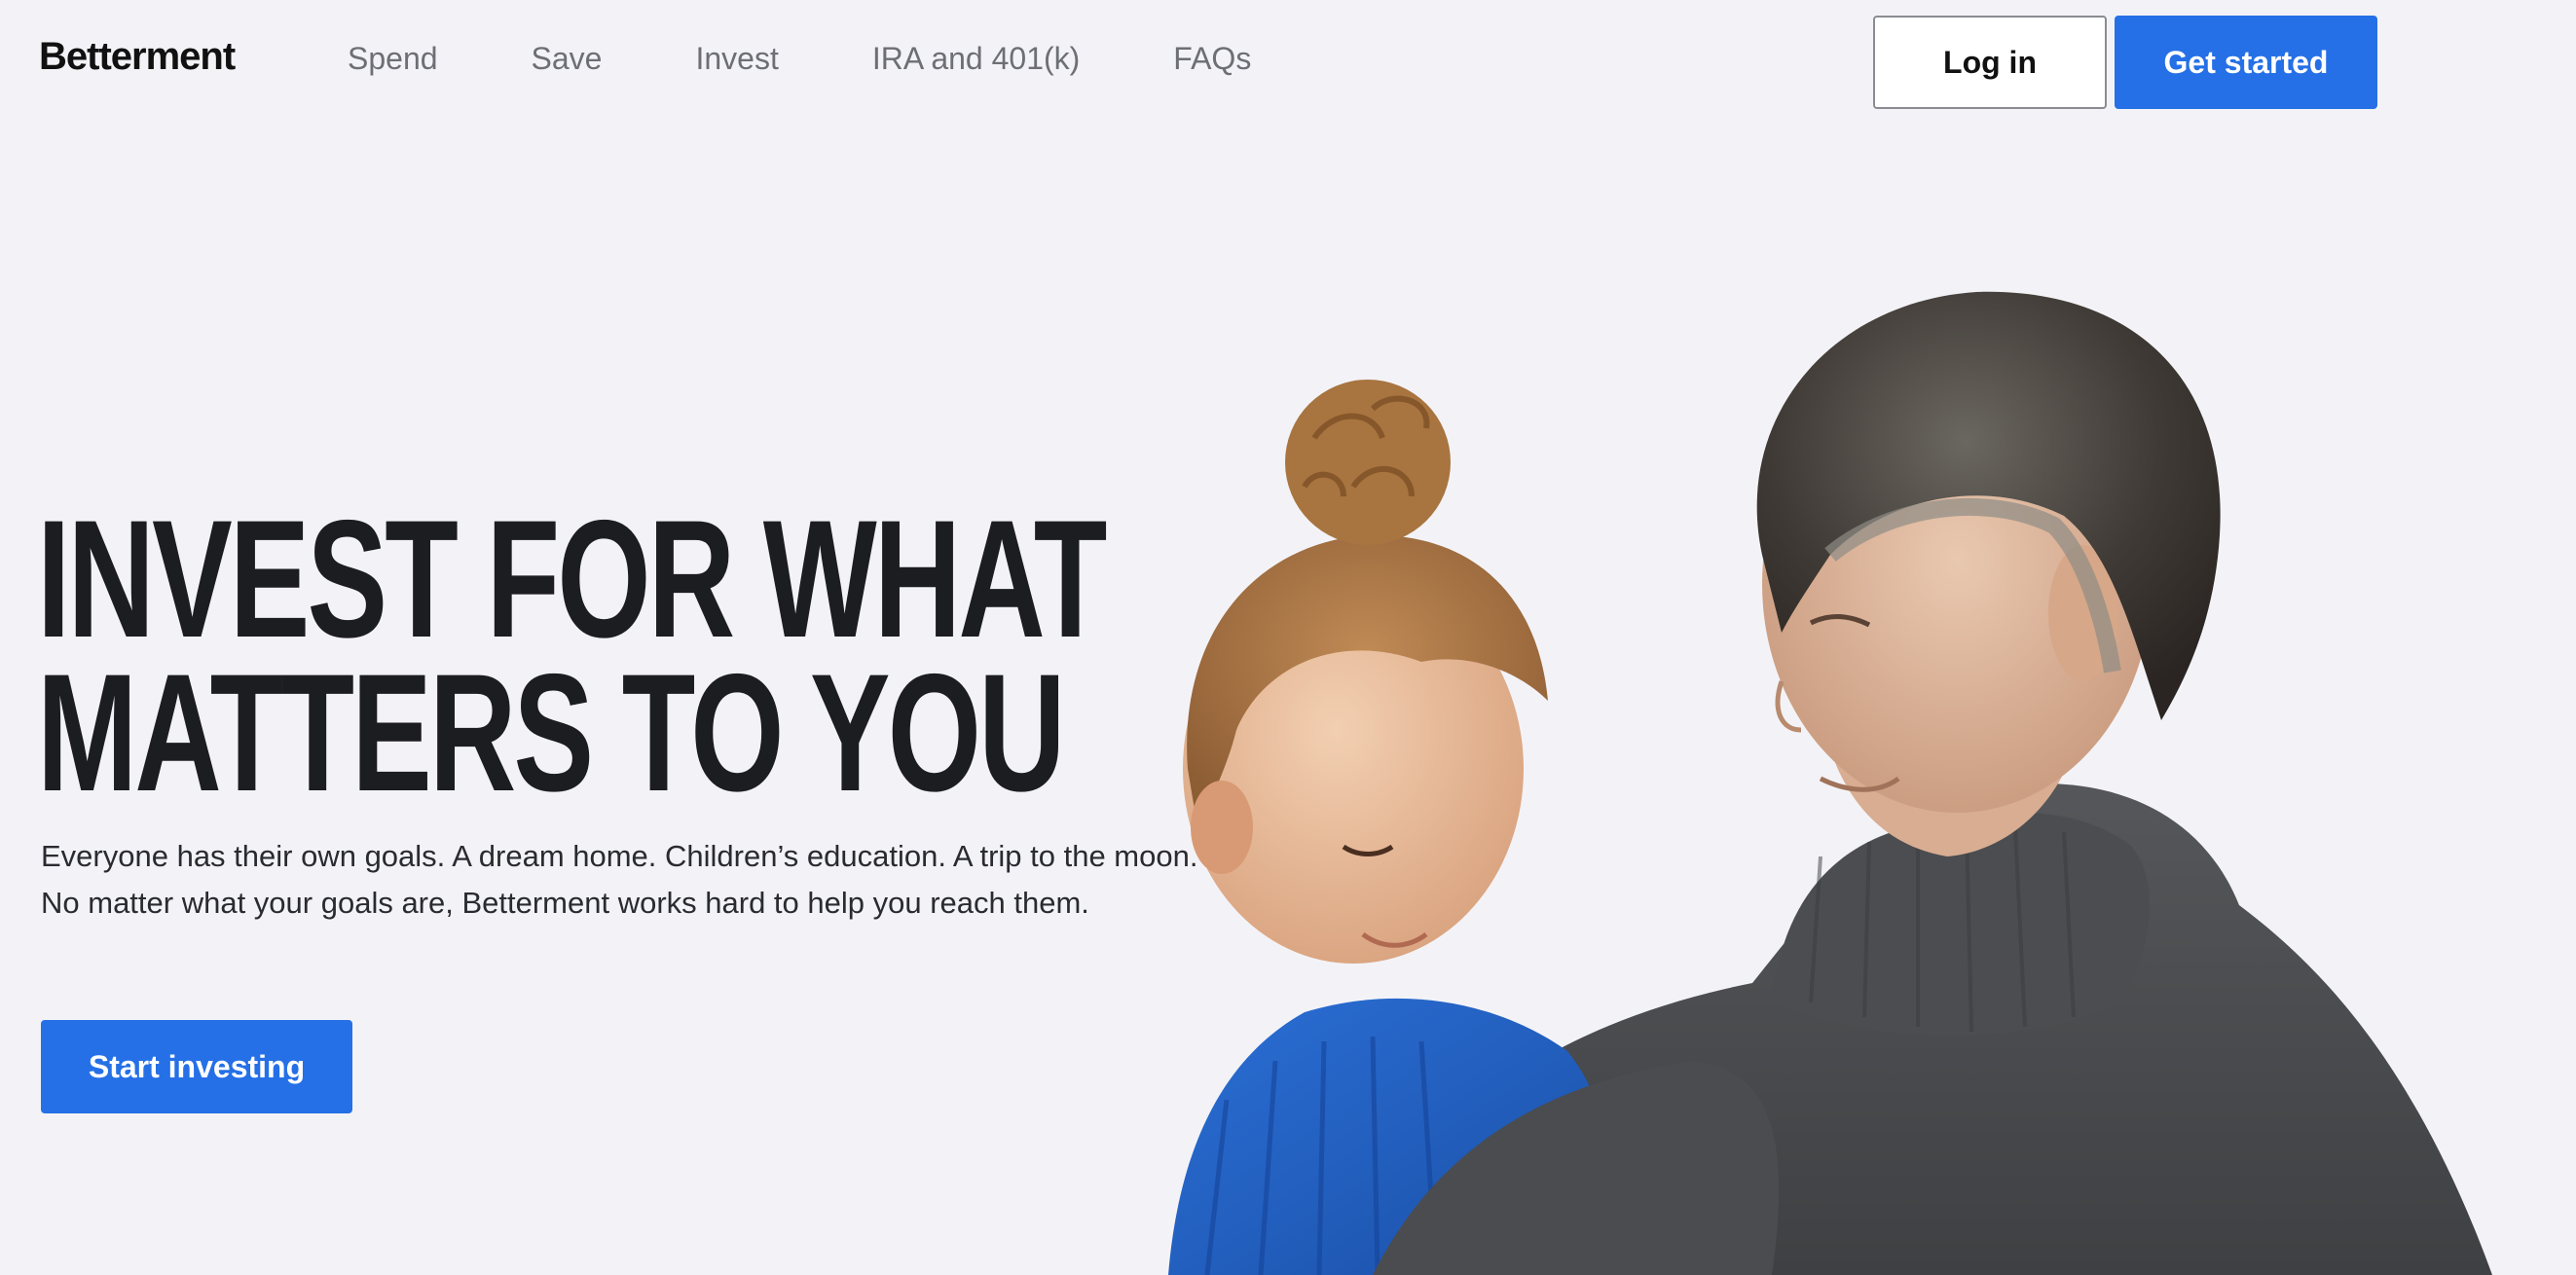  Describe the element at coordinates (567, 59) in the screenshot. I see `nav-item-save: Save` at that location.